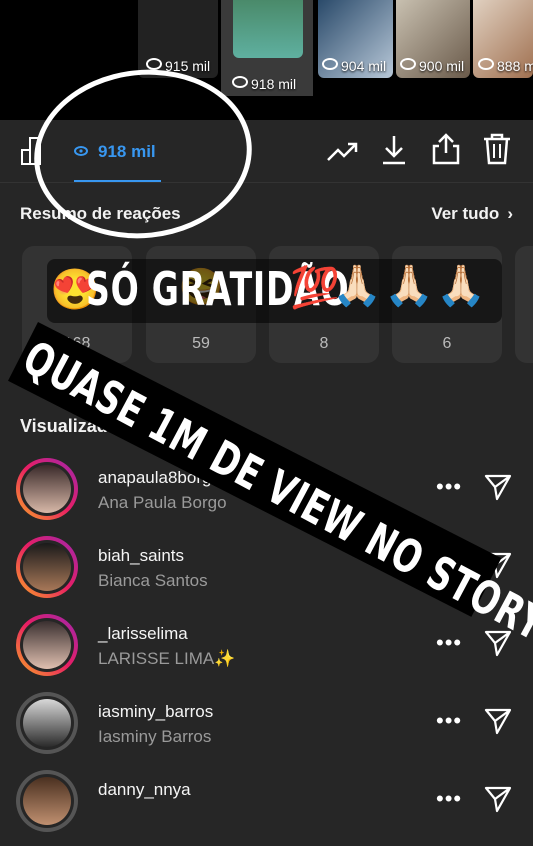  I want to click on trash-icon, so click(497, 149).